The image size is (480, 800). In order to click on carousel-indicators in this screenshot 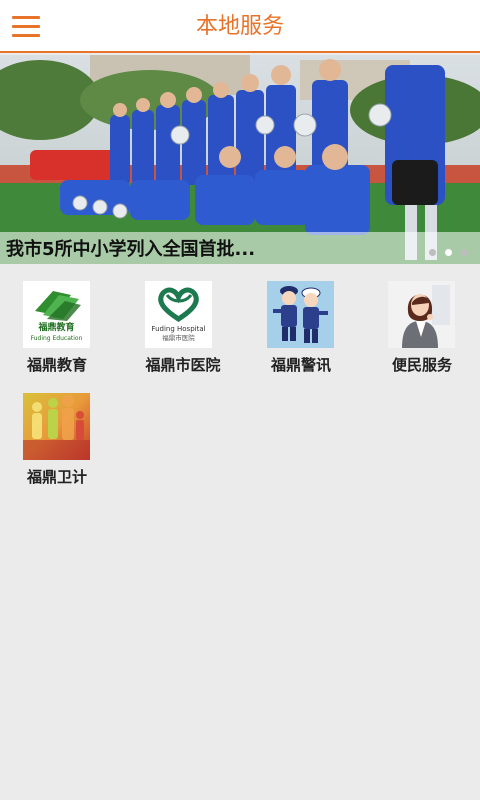, I will do `click(448, 252)`.